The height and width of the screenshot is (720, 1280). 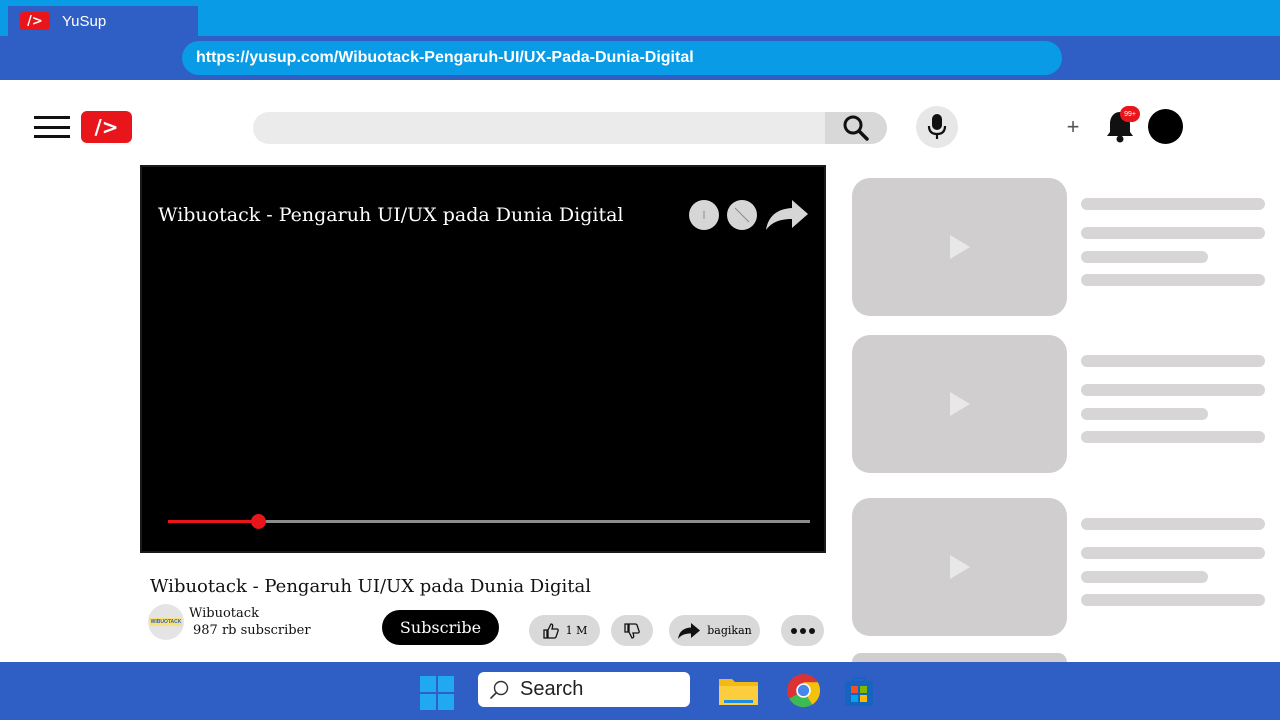 I want to click on app-logo: />, so click(x=106, y=127).